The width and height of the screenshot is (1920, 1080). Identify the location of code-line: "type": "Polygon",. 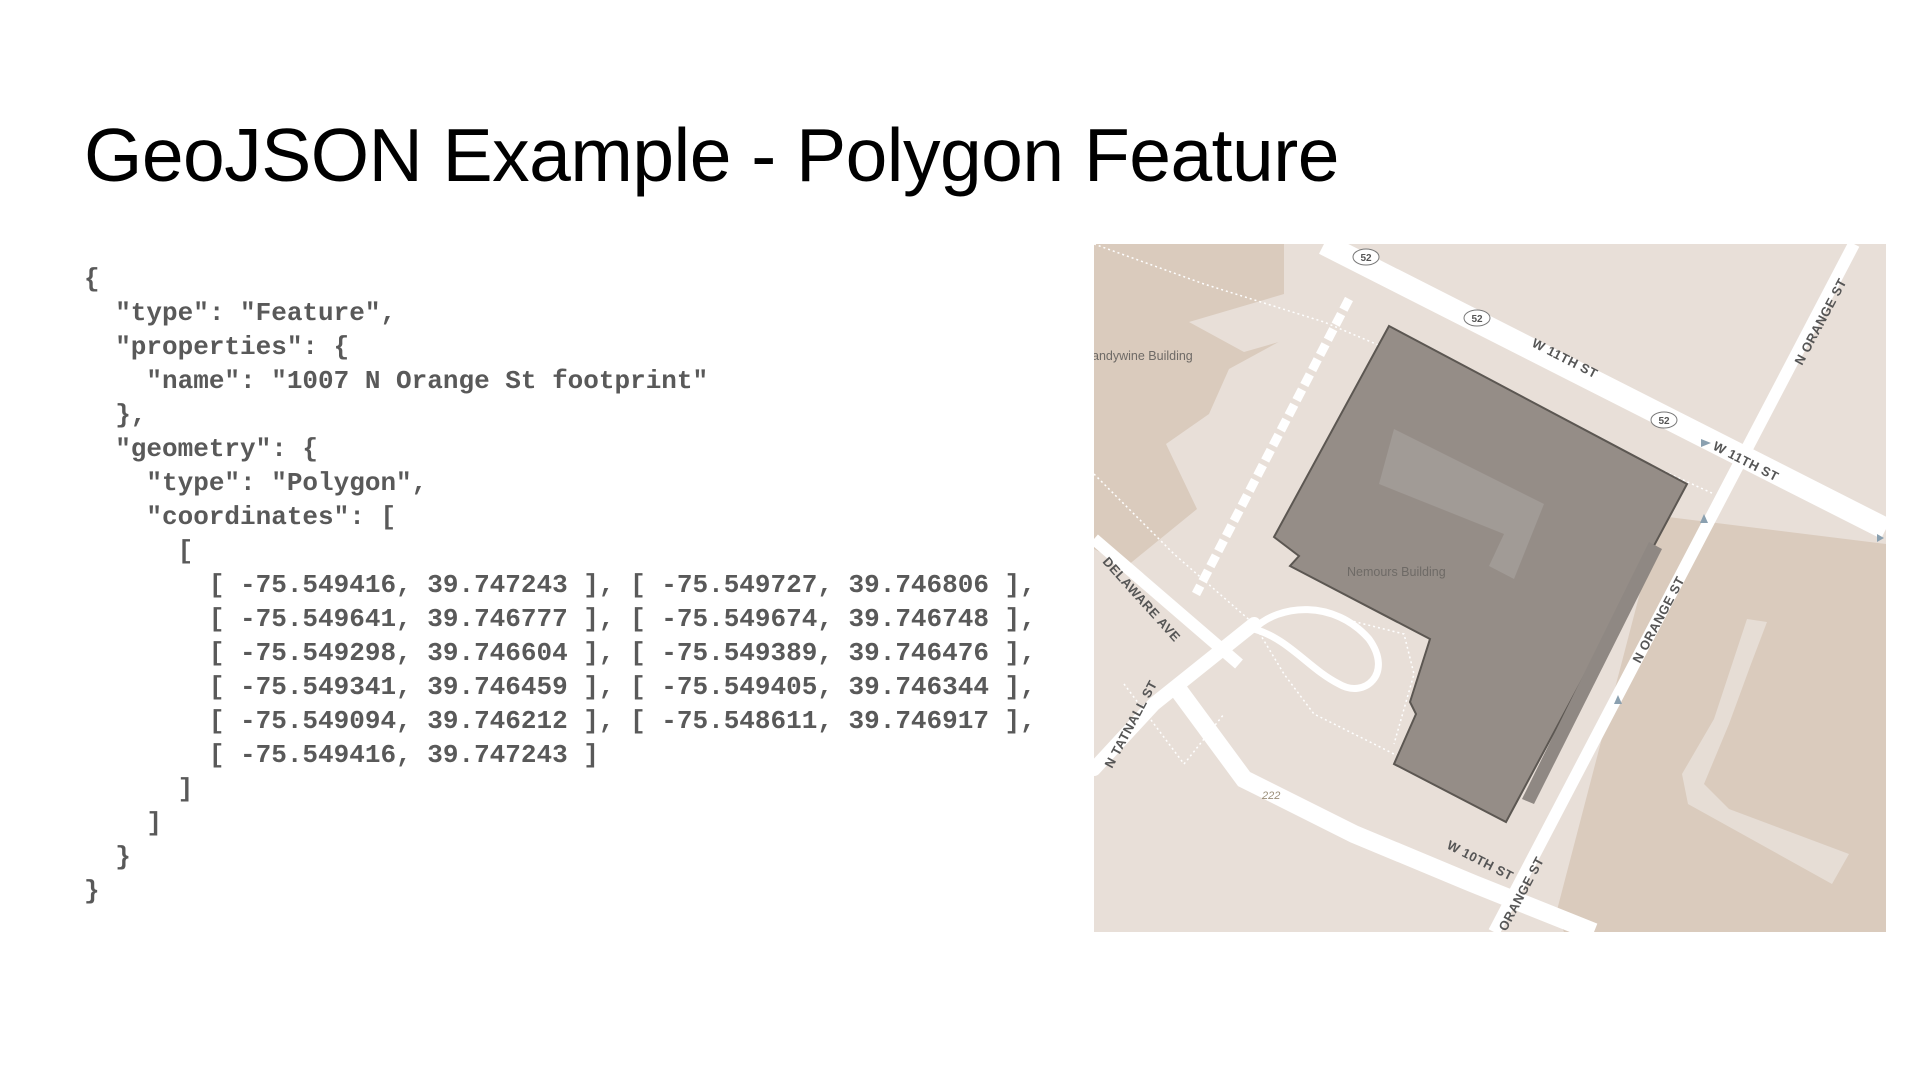
(256, 483).